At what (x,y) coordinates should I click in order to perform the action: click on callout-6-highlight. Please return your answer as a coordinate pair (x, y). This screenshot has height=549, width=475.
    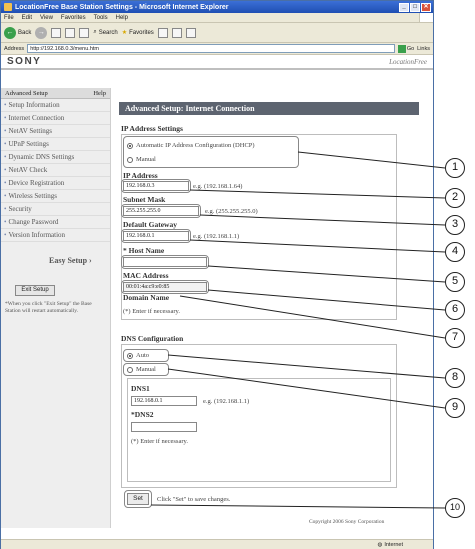
    Looking at the image, I should click on (165, 287).